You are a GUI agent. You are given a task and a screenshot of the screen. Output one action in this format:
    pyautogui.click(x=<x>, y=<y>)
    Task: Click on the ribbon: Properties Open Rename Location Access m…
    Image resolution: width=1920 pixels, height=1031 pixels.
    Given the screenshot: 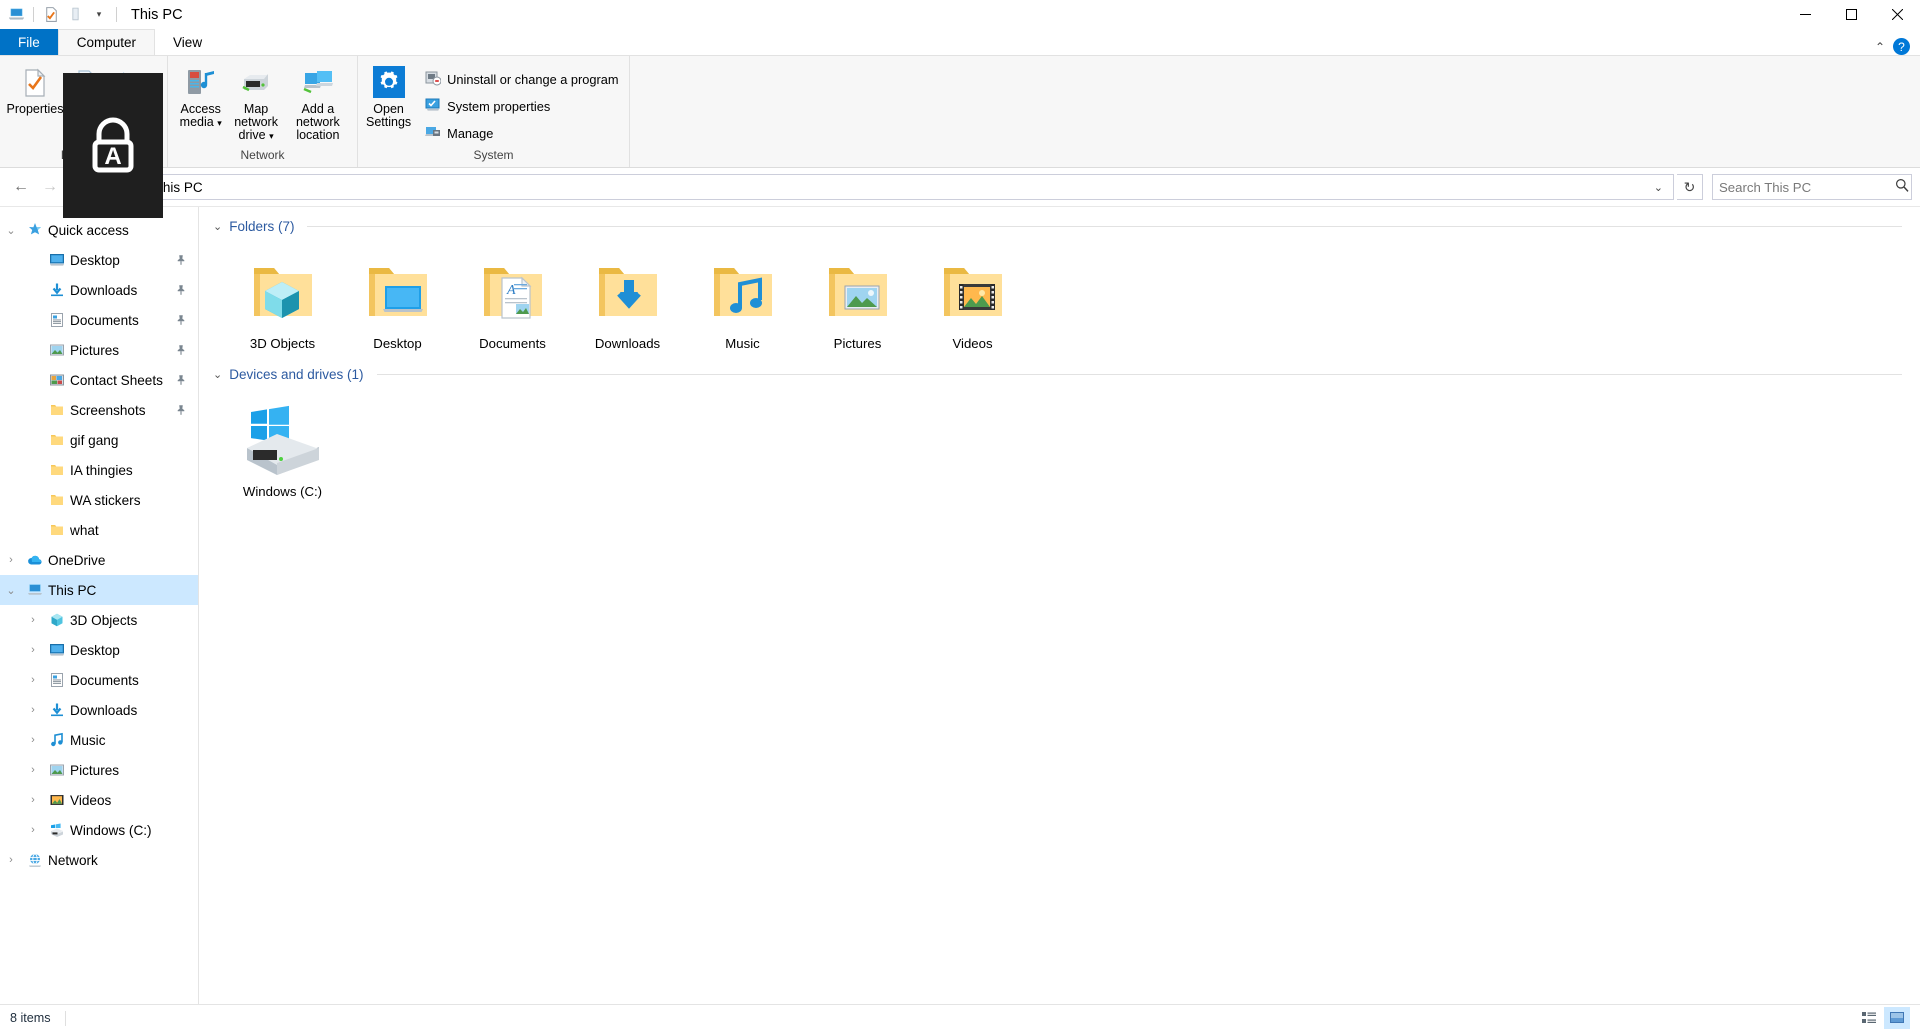 What is the action you would take?
    pyautogui.click(x=960, y=111)
    